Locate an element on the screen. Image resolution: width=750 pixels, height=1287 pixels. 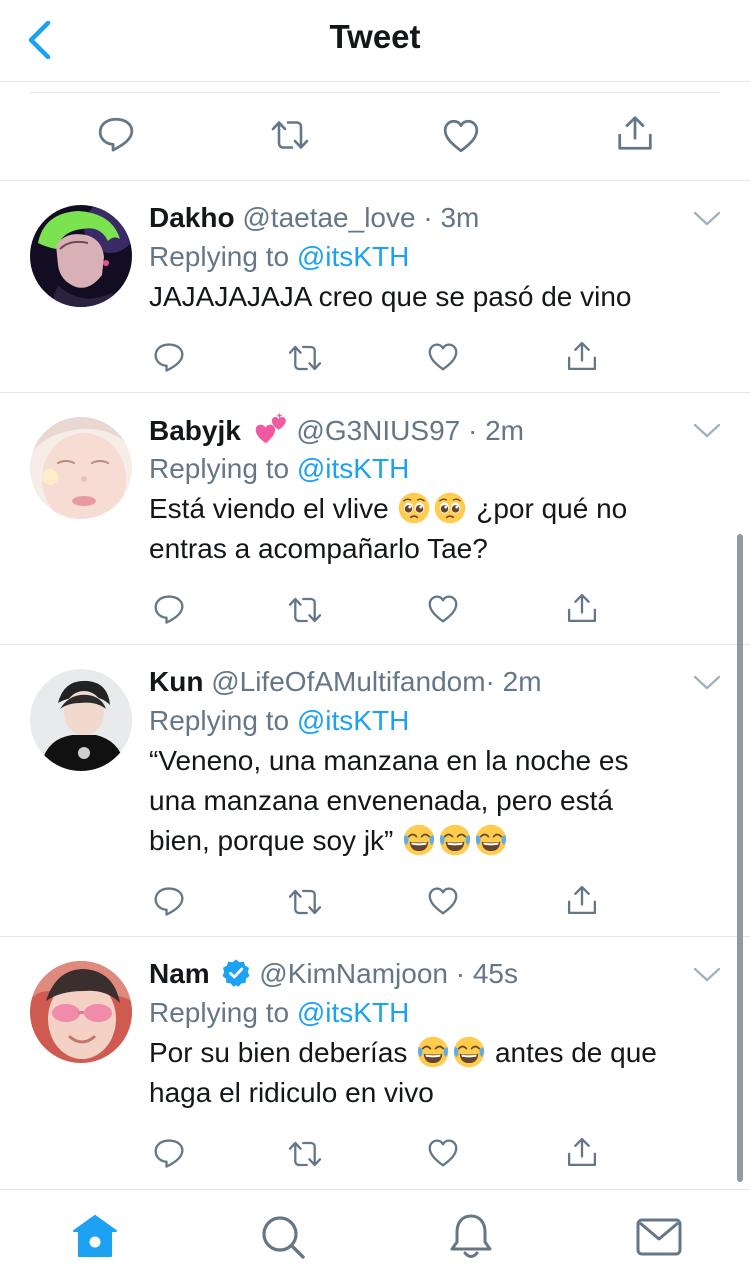
tweet-text: JAJAJAJAJA creo que se pasó de vino is located at coordinates (429, 297).